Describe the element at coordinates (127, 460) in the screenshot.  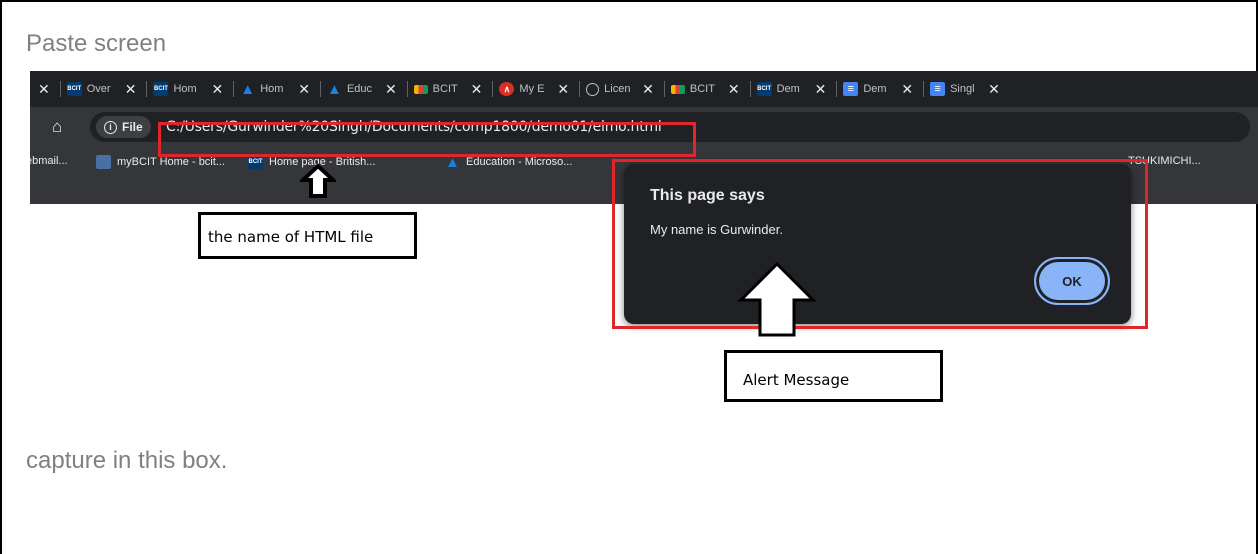
I see `capture-box-text: capture in this box.` at that location.